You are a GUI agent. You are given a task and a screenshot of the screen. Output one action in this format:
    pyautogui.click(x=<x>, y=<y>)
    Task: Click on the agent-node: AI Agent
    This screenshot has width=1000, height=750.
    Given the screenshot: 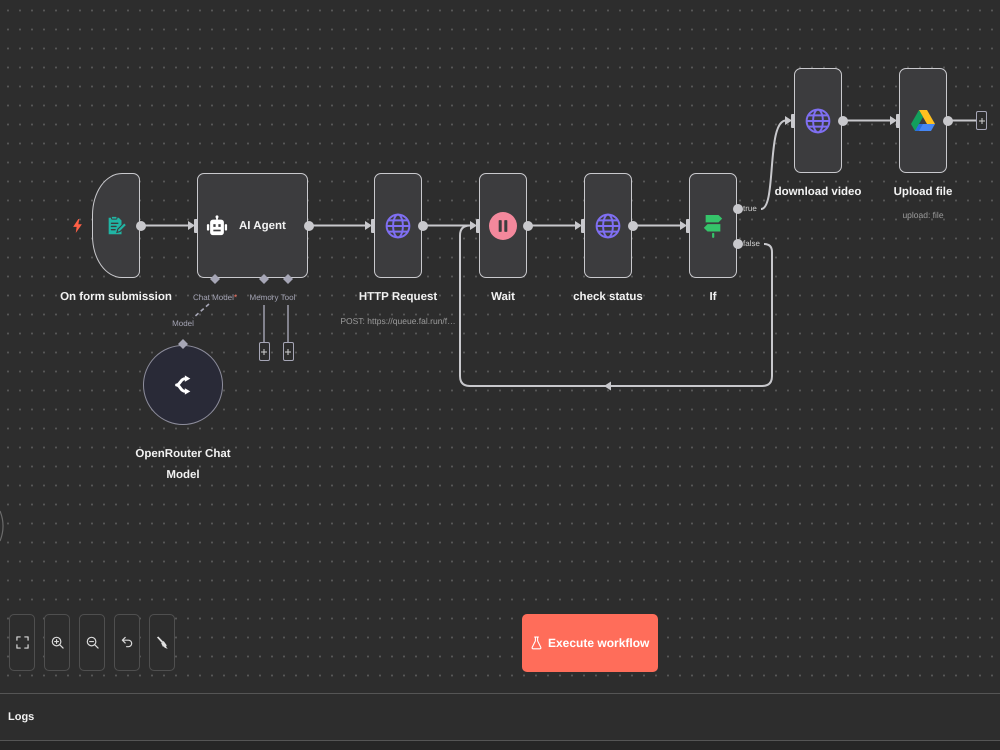 What is the action you would take?
    pyautogui.click(x=252, y=225)
    